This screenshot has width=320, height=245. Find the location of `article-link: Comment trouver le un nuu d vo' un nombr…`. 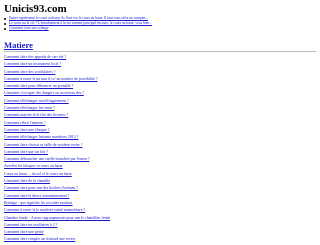

article-link: Comment trouver le un nuu d vo' un nombr… is located at coordinates (51, 79).